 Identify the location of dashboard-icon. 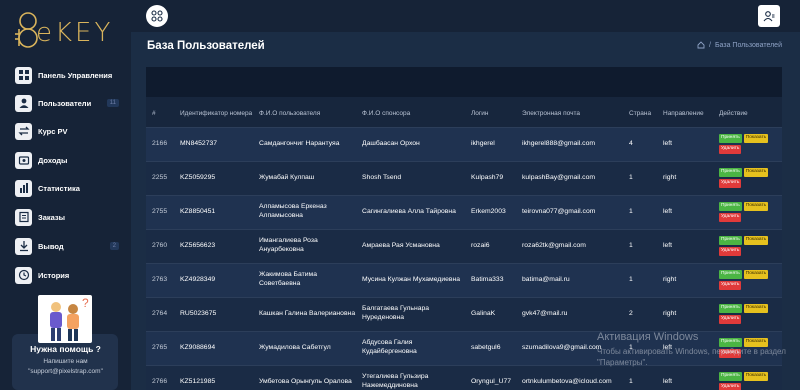
(23, 75).